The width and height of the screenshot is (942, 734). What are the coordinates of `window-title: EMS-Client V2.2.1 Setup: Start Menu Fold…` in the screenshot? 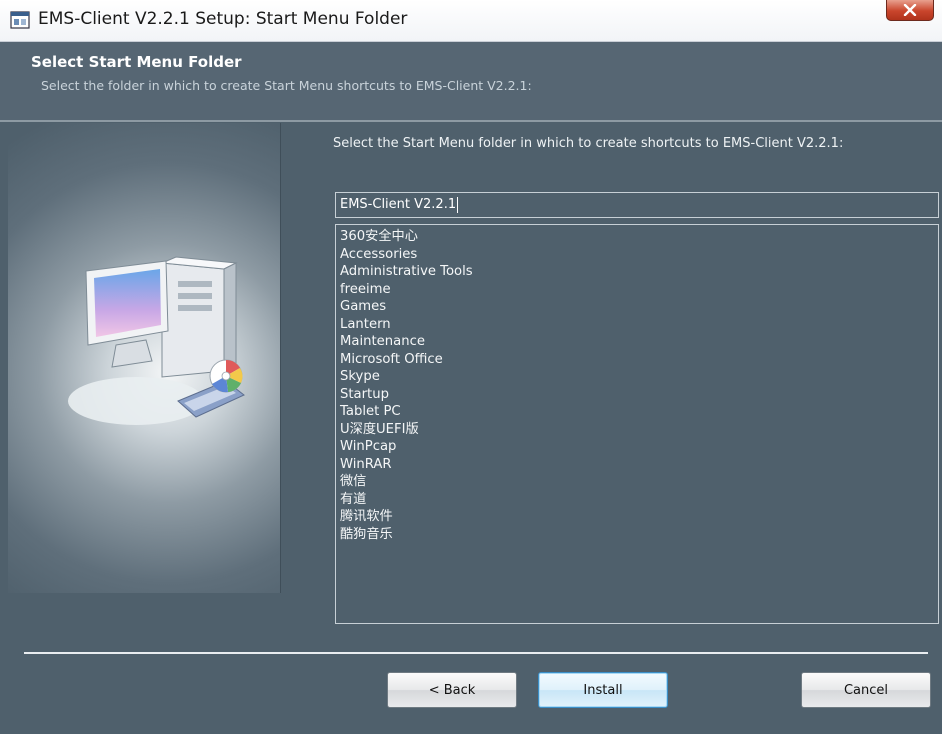 It's located at (223, 19).